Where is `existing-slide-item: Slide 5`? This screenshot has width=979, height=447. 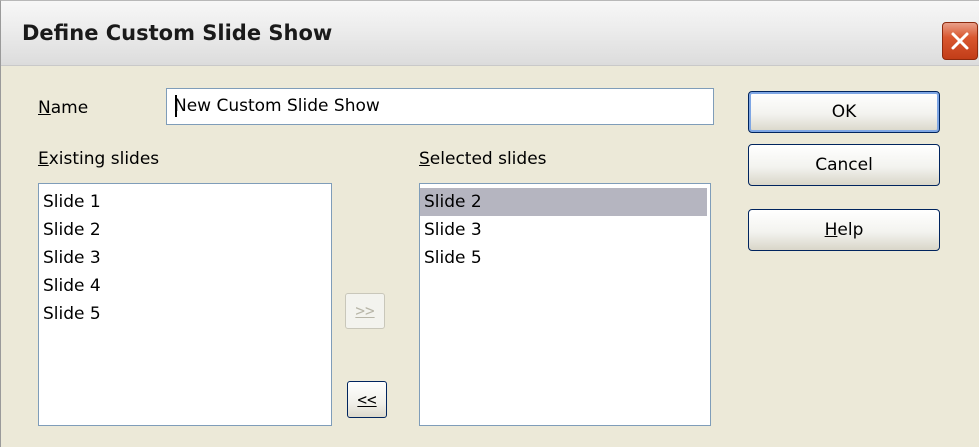
existing-slide-item: Slide 5 is located at coordinates (185, 314).